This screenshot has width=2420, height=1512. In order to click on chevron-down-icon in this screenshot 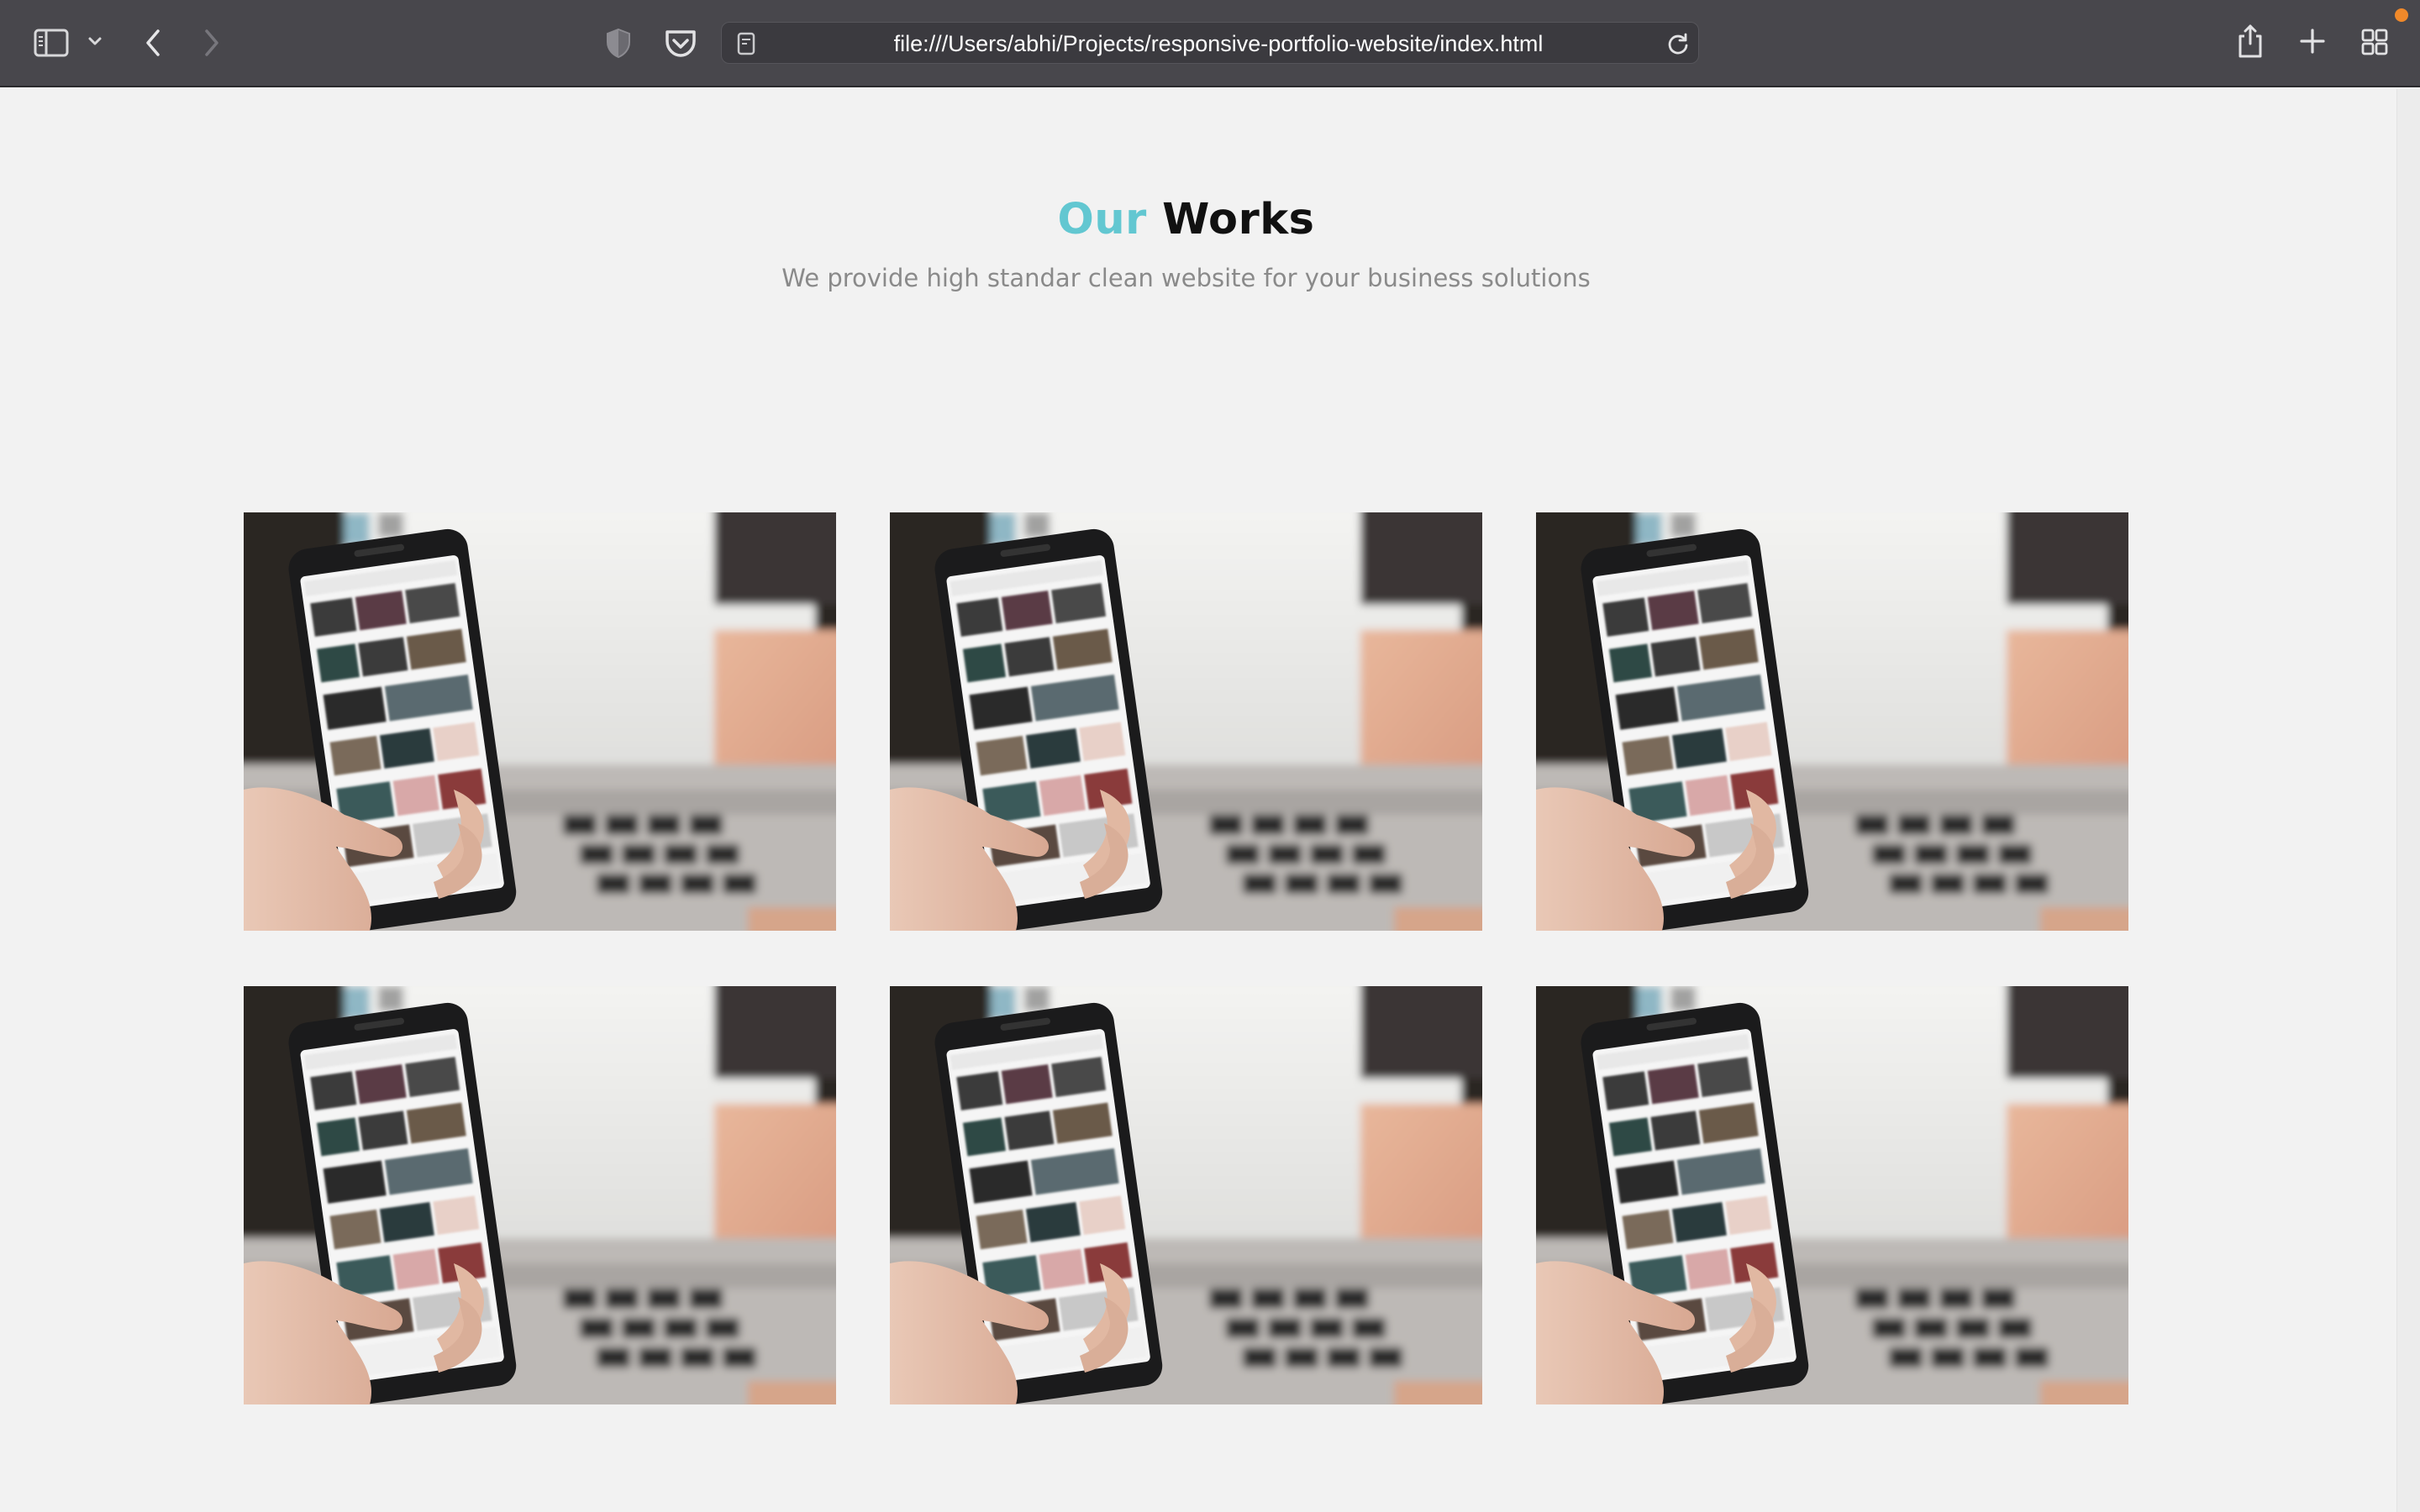, I will do `click(95, 41)`.